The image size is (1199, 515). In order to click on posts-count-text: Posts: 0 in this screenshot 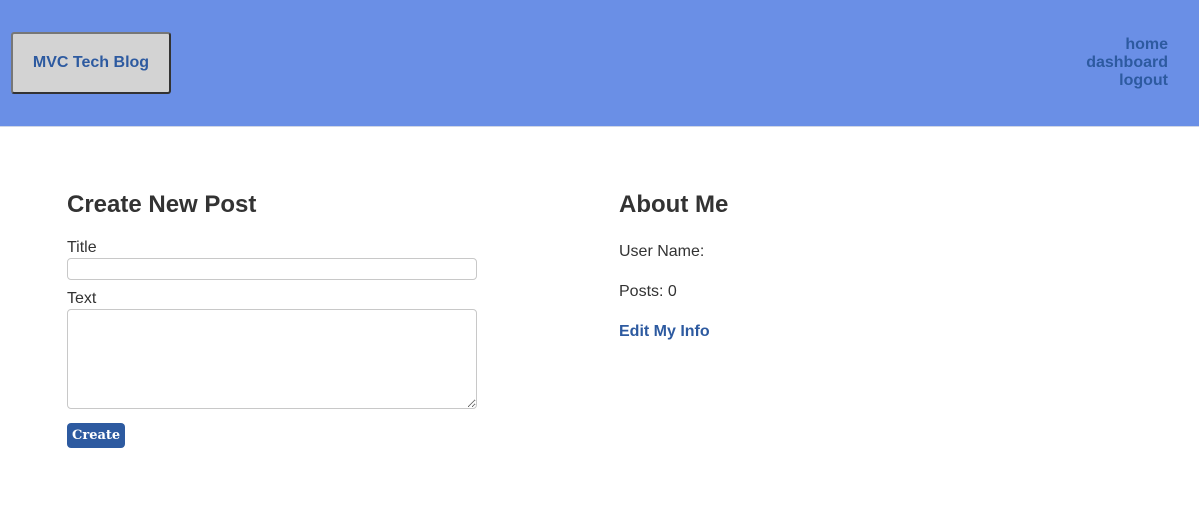, I will do `click(648, 291)`.